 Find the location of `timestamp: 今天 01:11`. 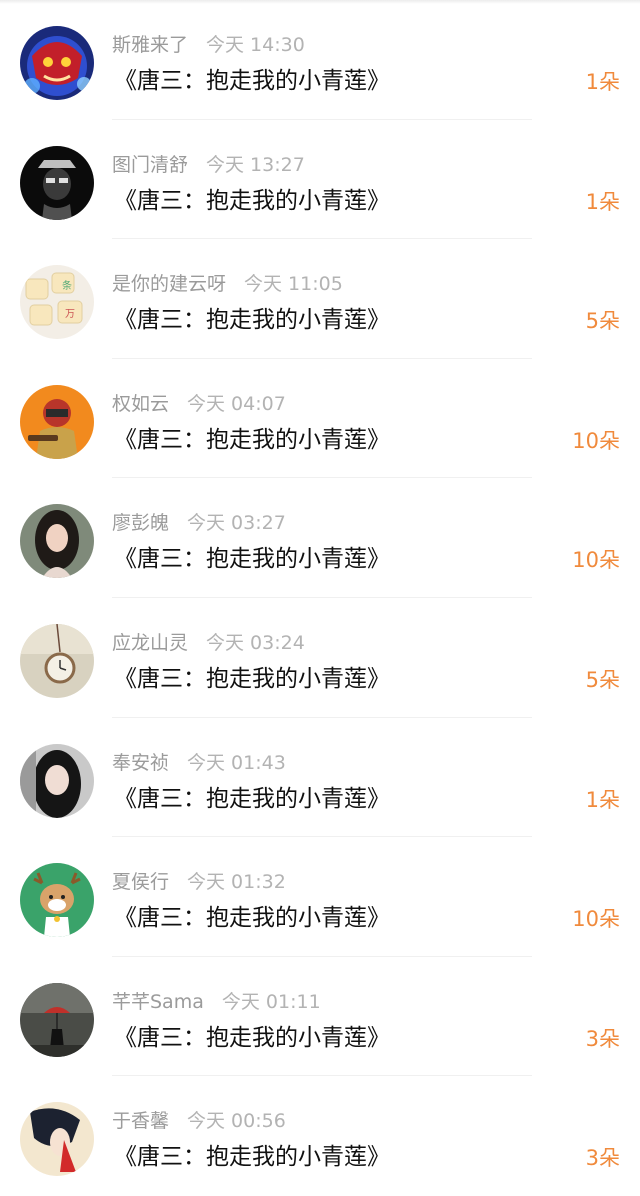

timestamp: 今天 01:11 is located at coordinates (271, 1001).